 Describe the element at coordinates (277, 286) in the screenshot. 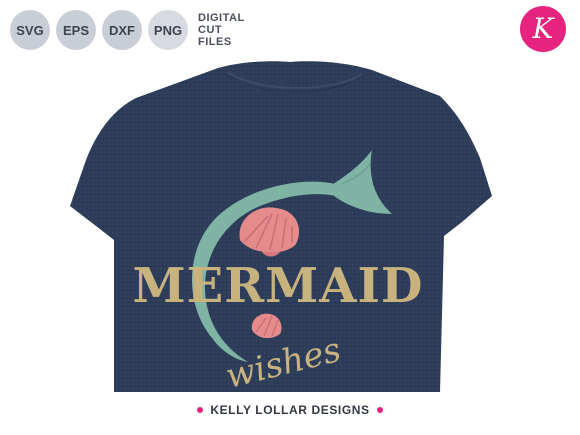

I see `mermaid-word: MERMAID` at that location.